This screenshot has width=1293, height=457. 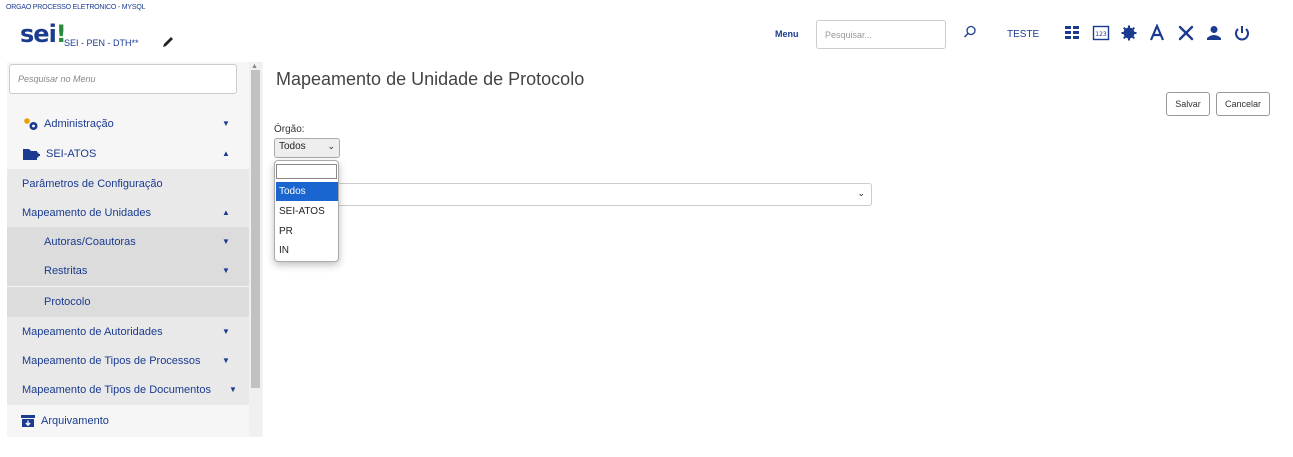 I want to click on grid-icon, so click(x=1072, y=33).